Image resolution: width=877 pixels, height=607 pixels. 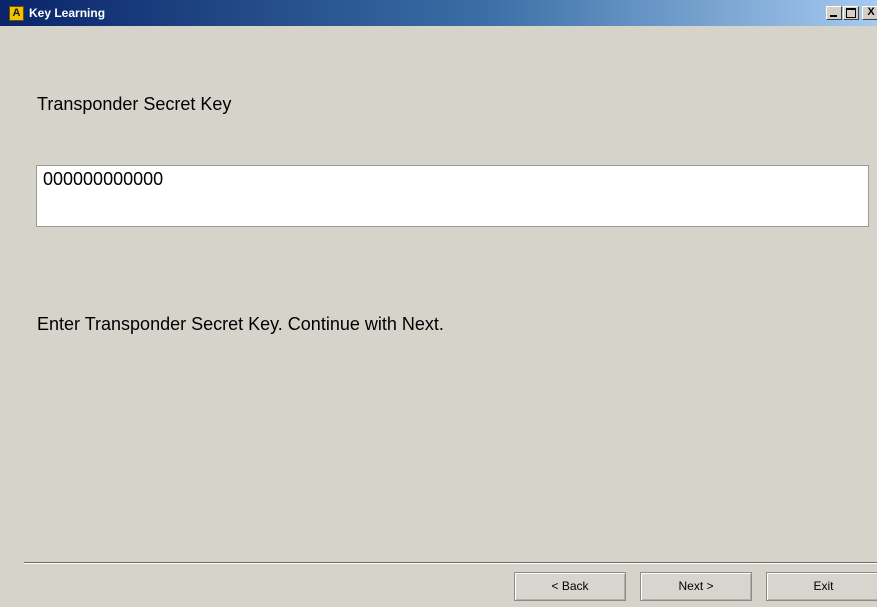 What do you see at coordinates (834, 13) in the screenshot?
I see `minimize-button` at bounding box center [834, 13].